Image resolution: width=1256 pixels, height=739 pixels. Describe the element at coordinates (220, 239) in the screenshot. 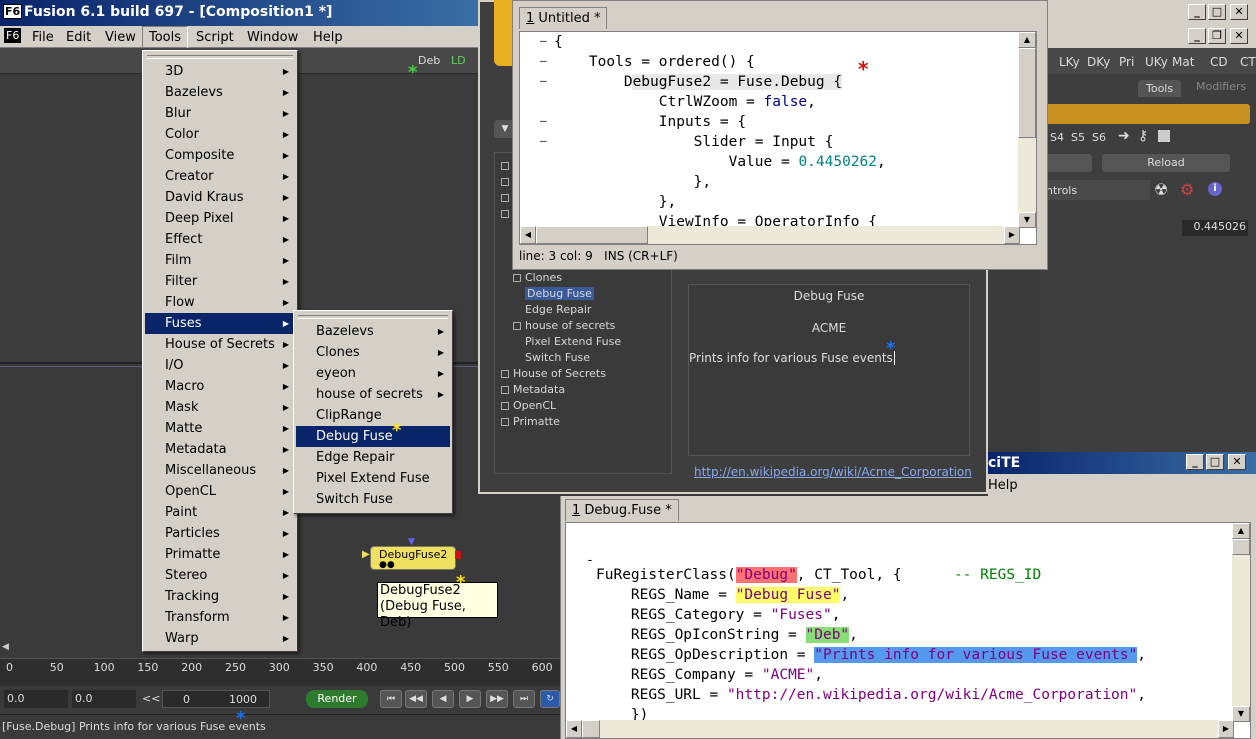

I see `tools-menu-item-effect: Effect ▶` at that location.